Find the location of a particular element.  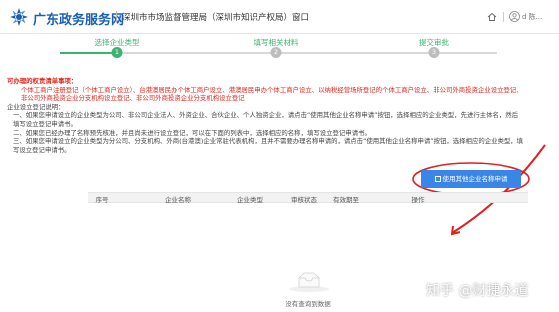

watermark: 知乎 @财捷永道 is located at coordinates (477, 291).